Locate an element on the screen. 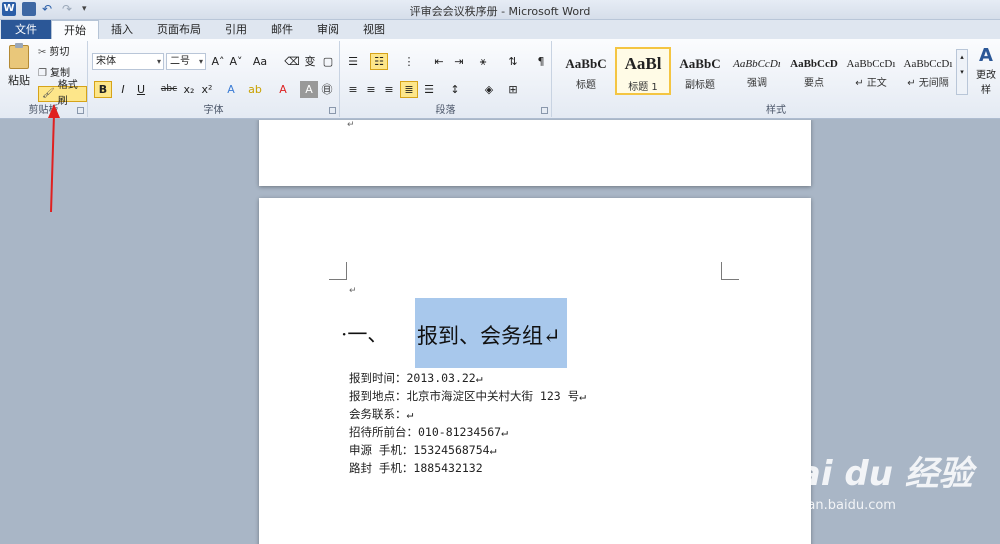 The height and width of the screenshot is (544, 1000). style-no-spacing: AaBbCcDı ↵ 无间隔 is located at coordinates (928, 71).